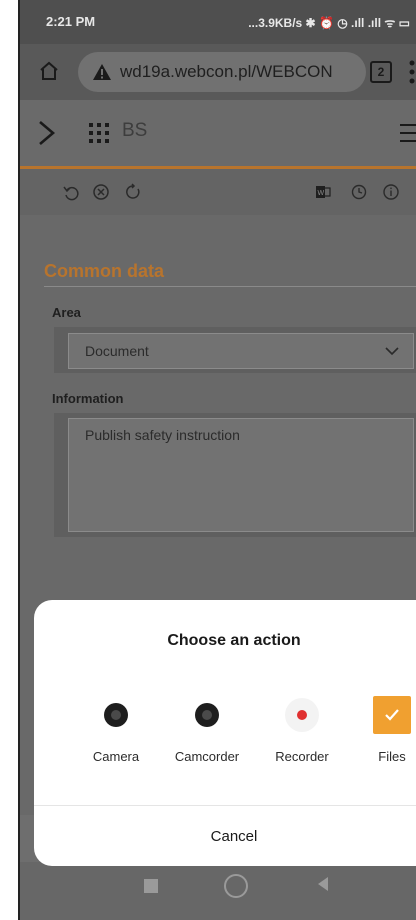  I want to click on area-select-value: Document, so click(117, 351).